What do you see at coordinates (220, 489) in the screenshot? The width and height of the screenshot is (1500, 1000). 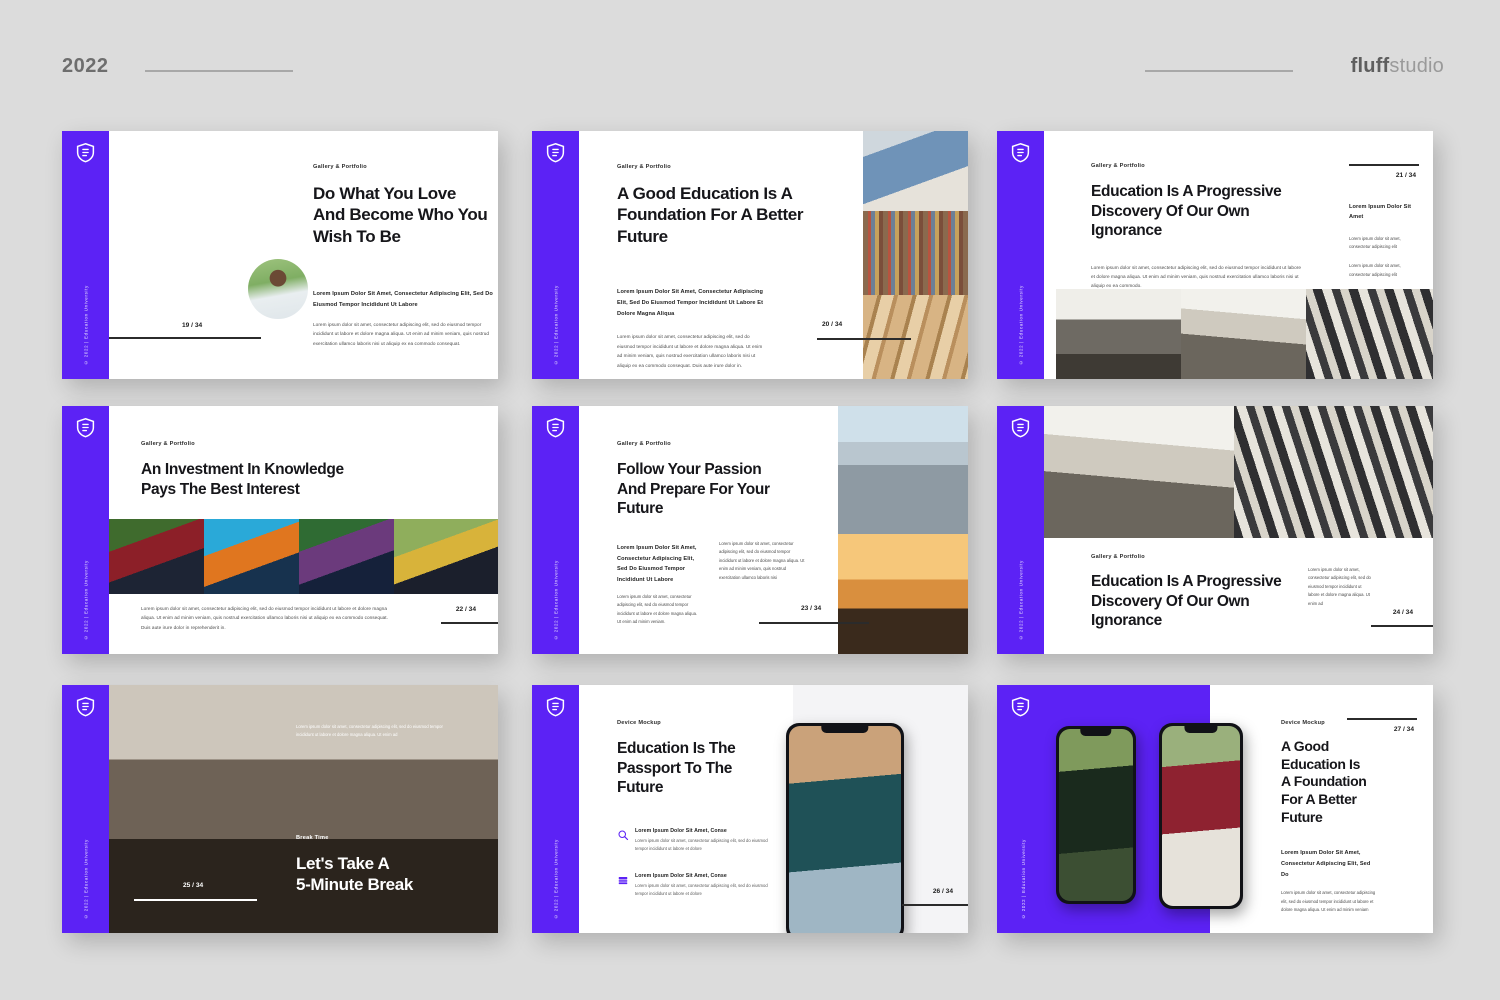 I see `title-line: Pays The Best Interest` at bounding box center [220, 489].